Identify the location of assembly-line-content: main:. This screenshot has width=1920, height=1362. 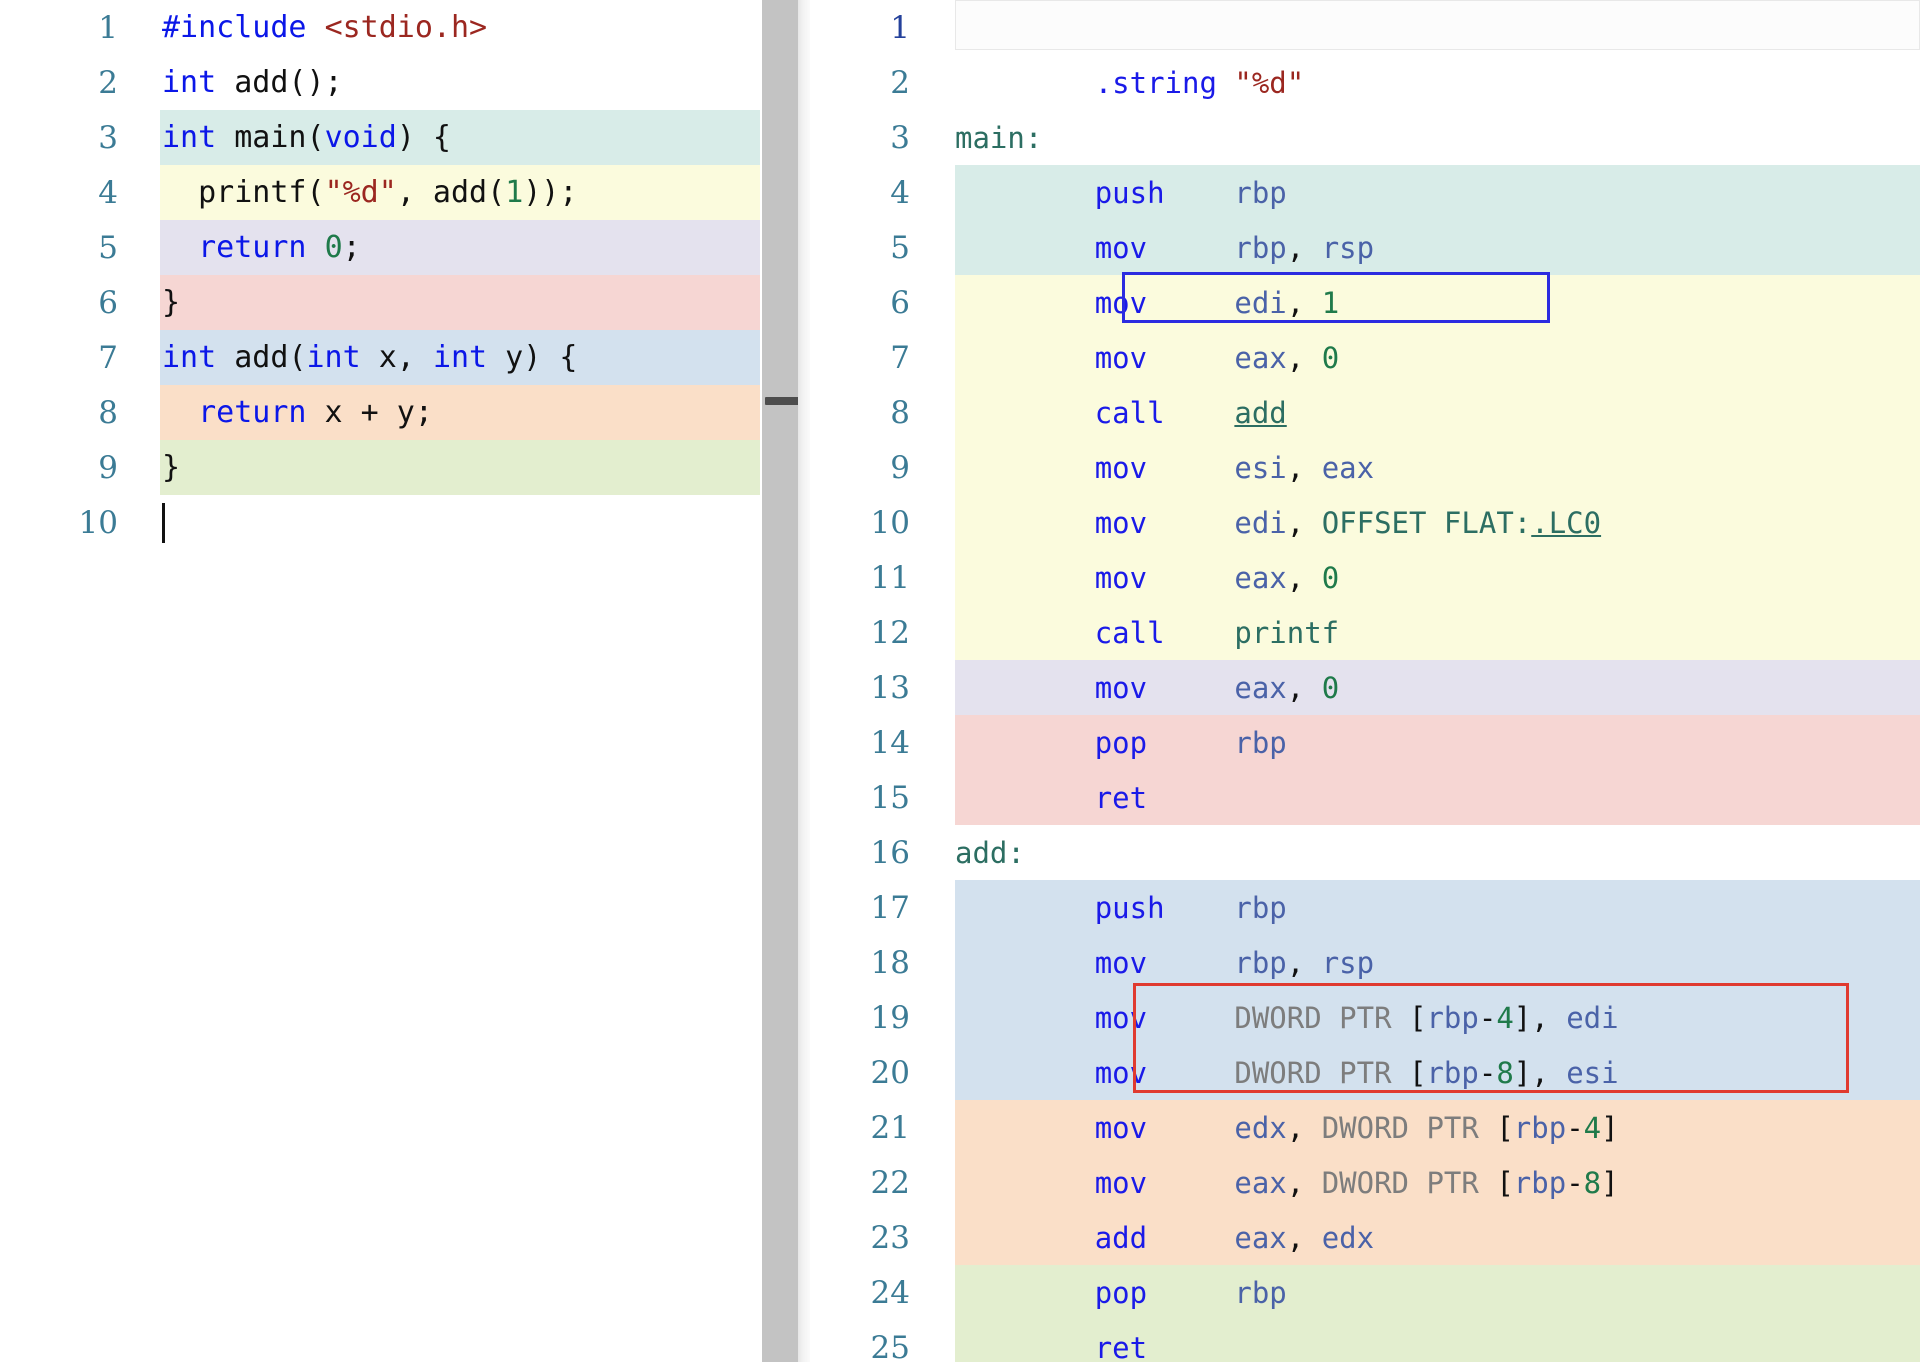
(1437, 137).